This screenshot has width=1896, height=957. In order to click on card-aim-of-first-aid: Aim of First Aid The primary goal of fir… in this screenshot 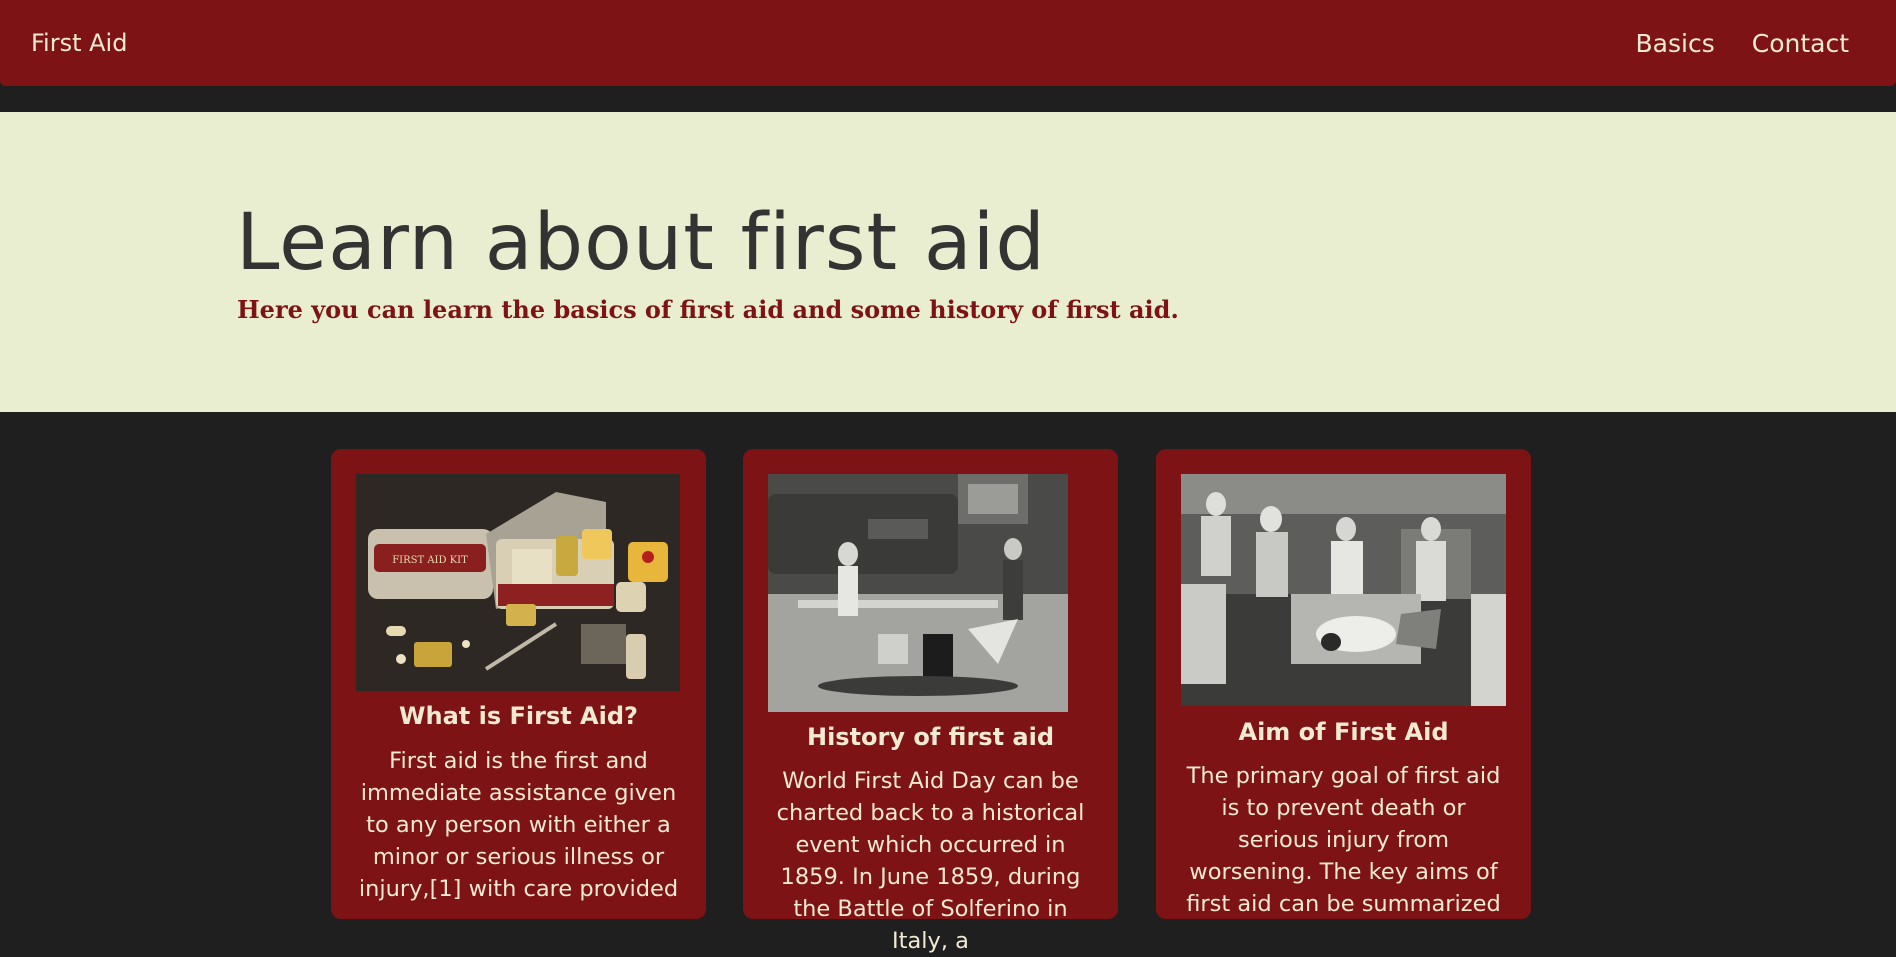, I will do `click(1343, 684)`.